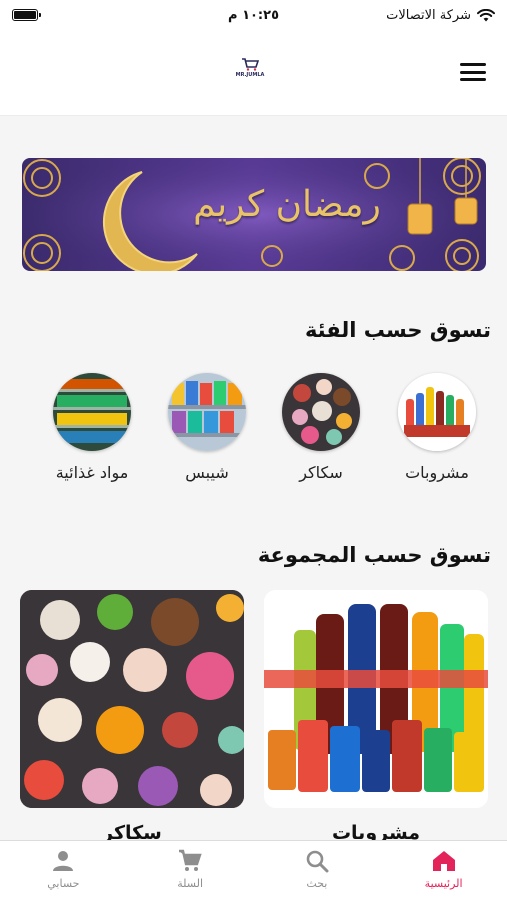  What do you see at coordinates (397, 330) in the screenshot?
I see `categories-title: تسوق حسب الفئة` at bounding box center [397, 330].